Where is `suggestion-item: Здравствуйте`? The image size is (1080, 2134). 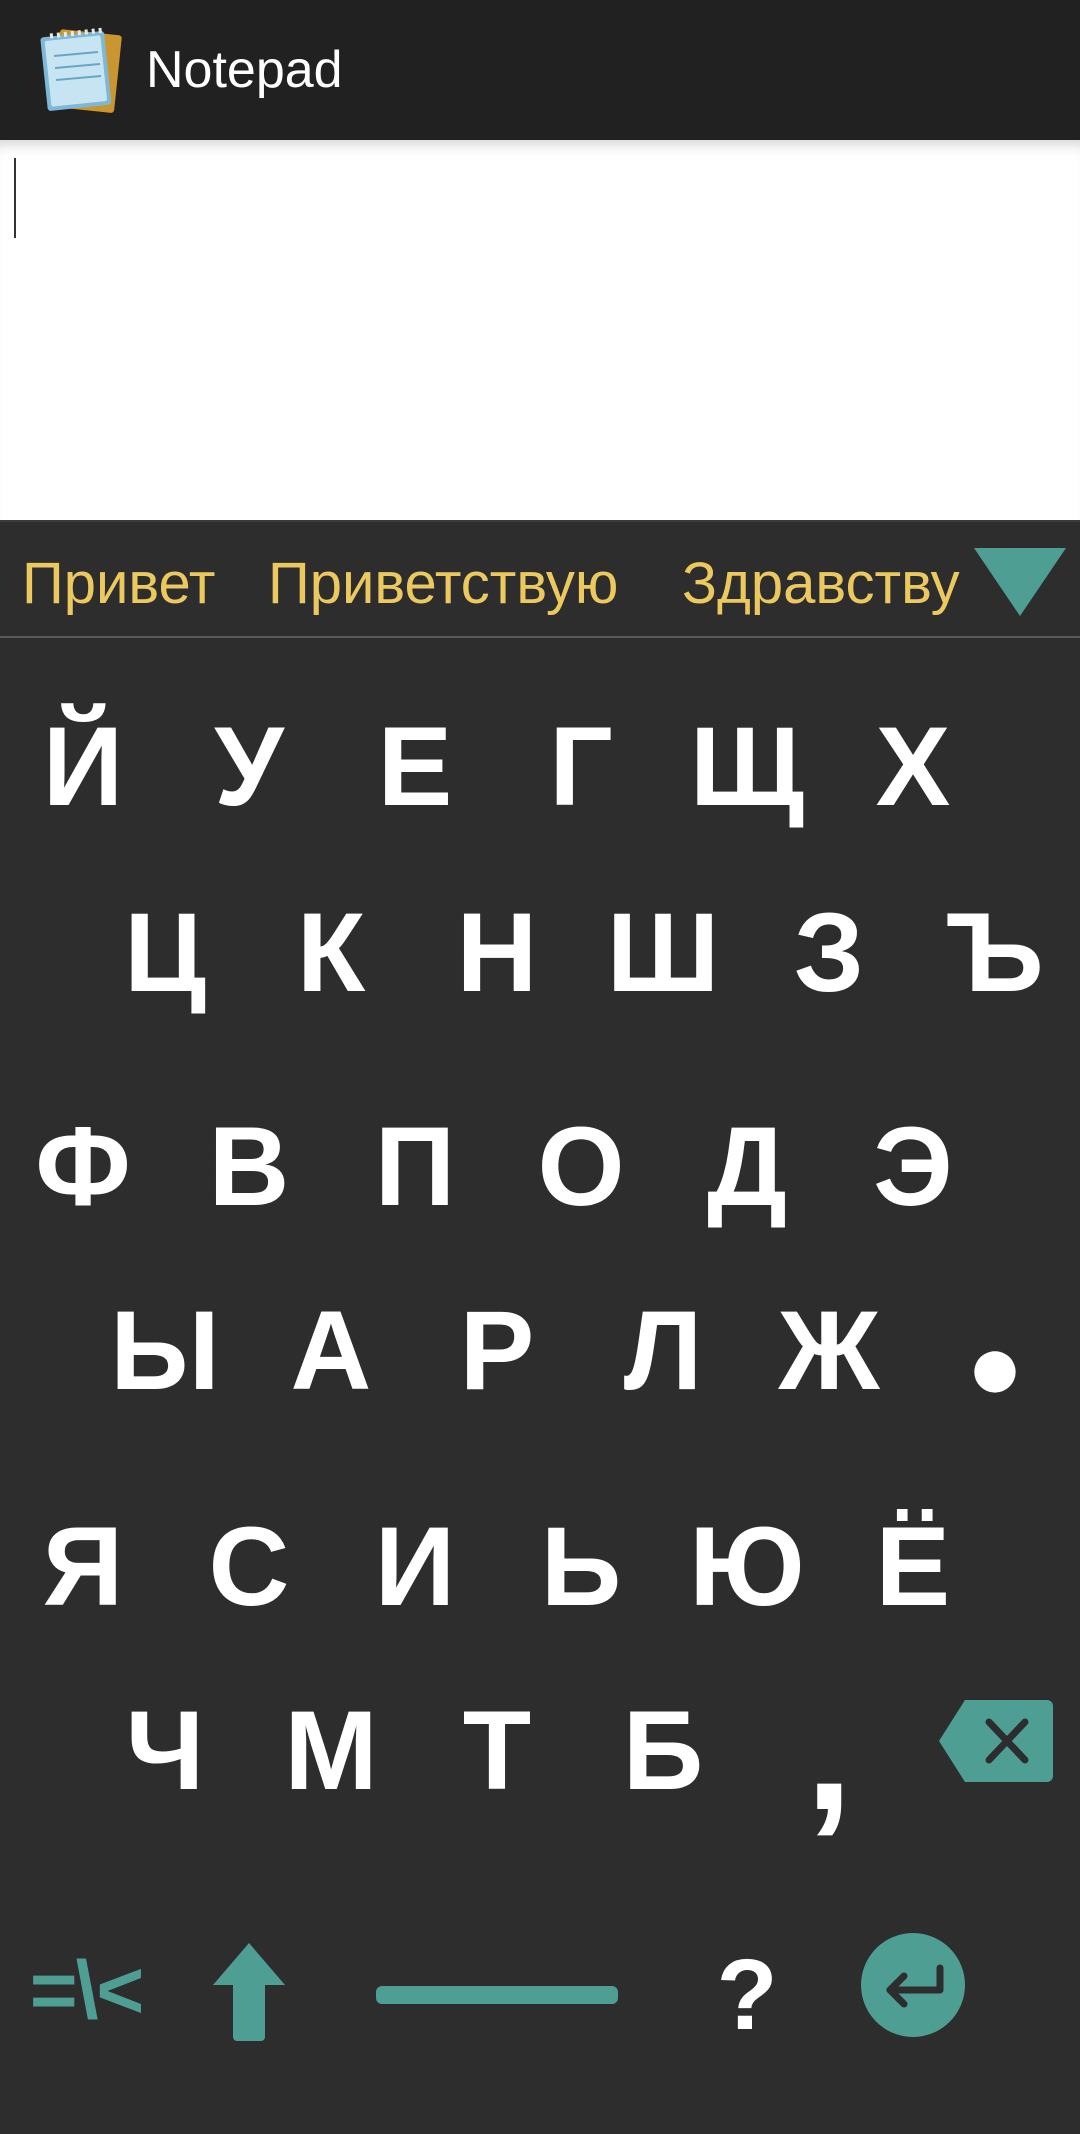 suggestion-item: Здравствуйте is located at coordinates (822, 584).